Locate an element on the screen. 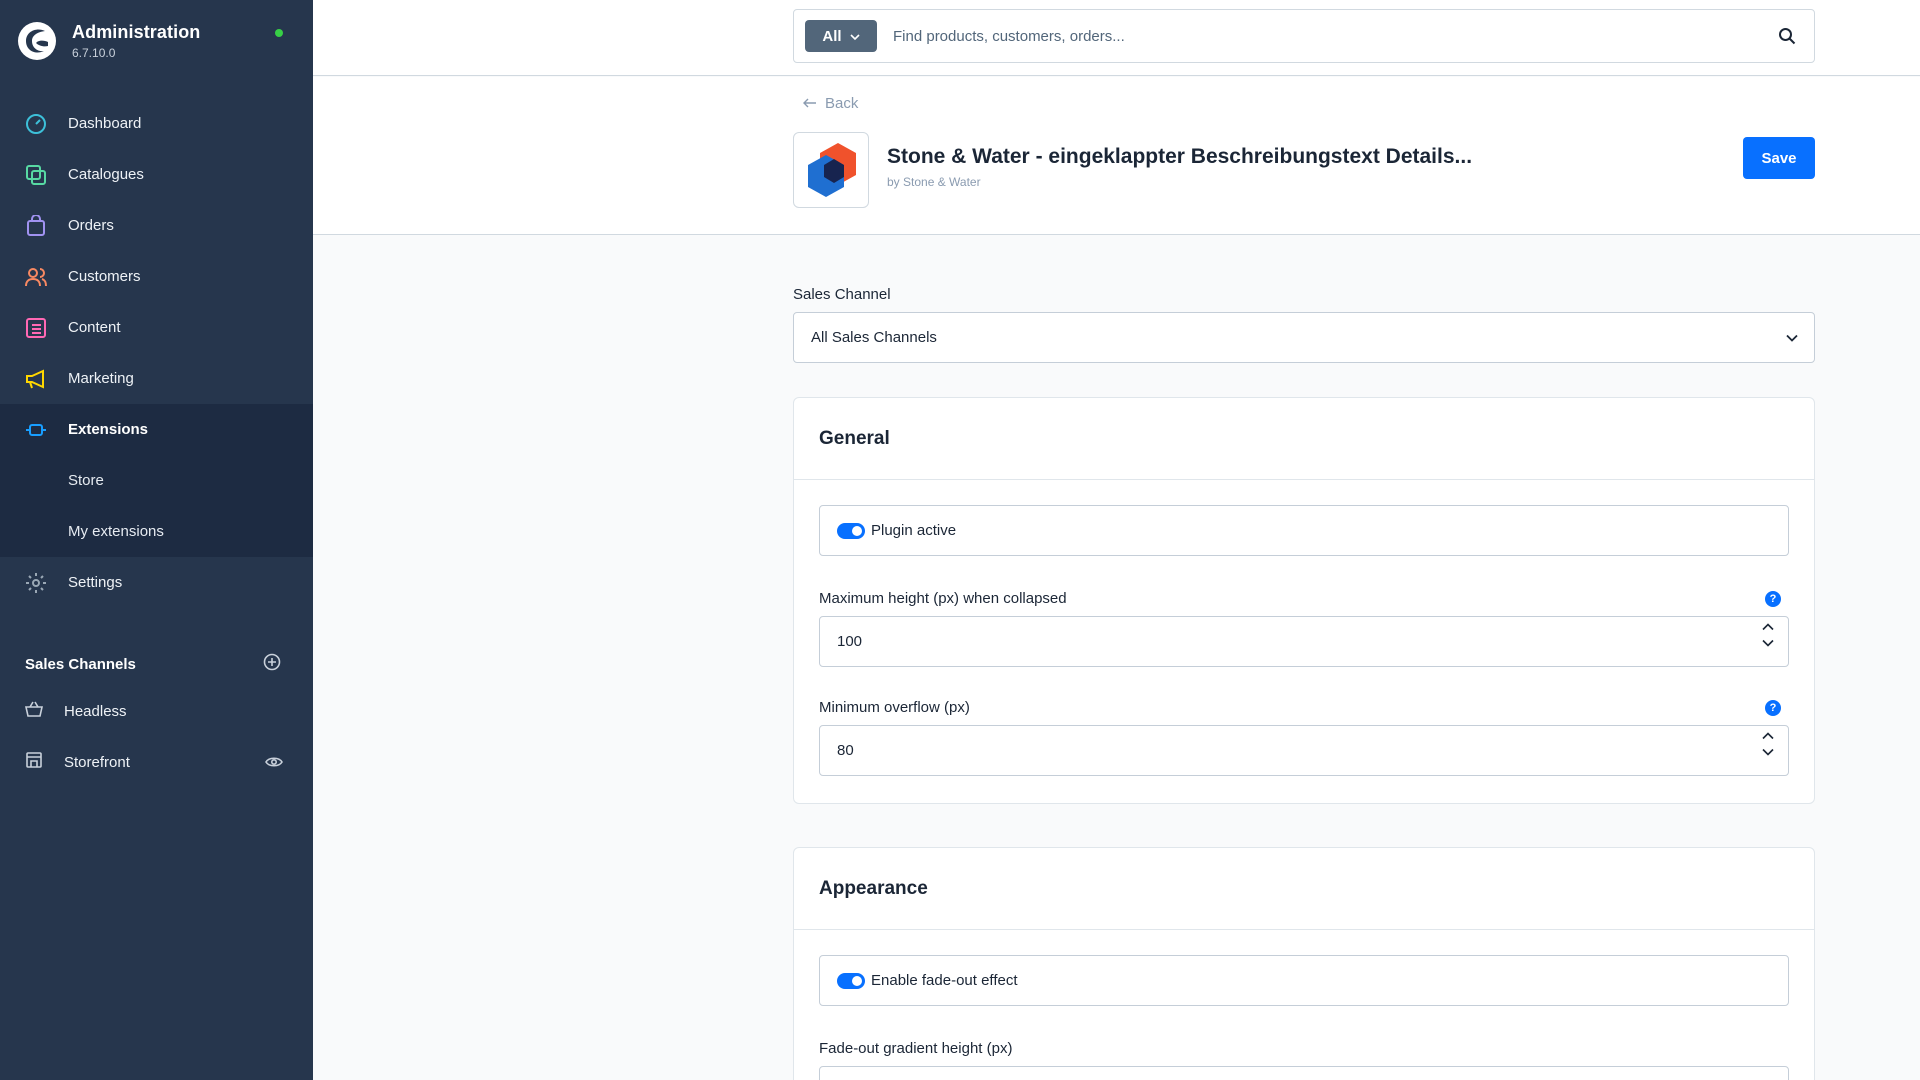 This screenshot has height=1080, width=1920. marketing-icon is located at coordinates (36, 379).